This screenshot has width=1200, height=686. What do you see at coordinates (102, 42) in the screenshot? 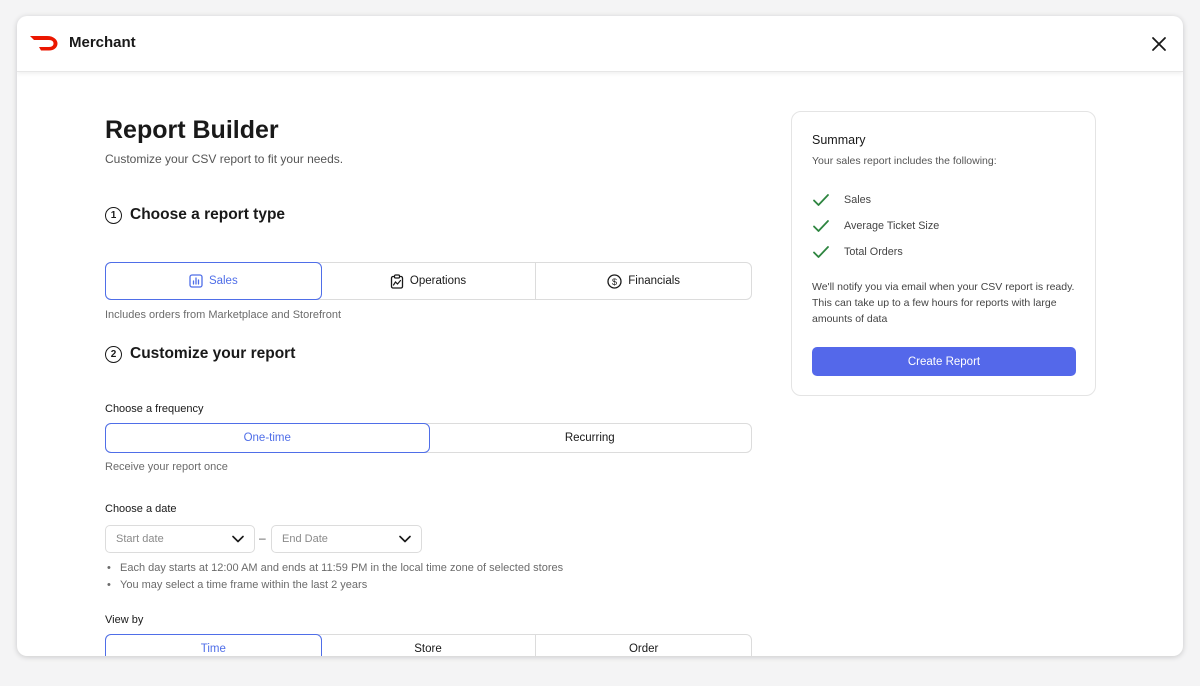
I see `app-title: Merchant` at bounding box center [102, 42].